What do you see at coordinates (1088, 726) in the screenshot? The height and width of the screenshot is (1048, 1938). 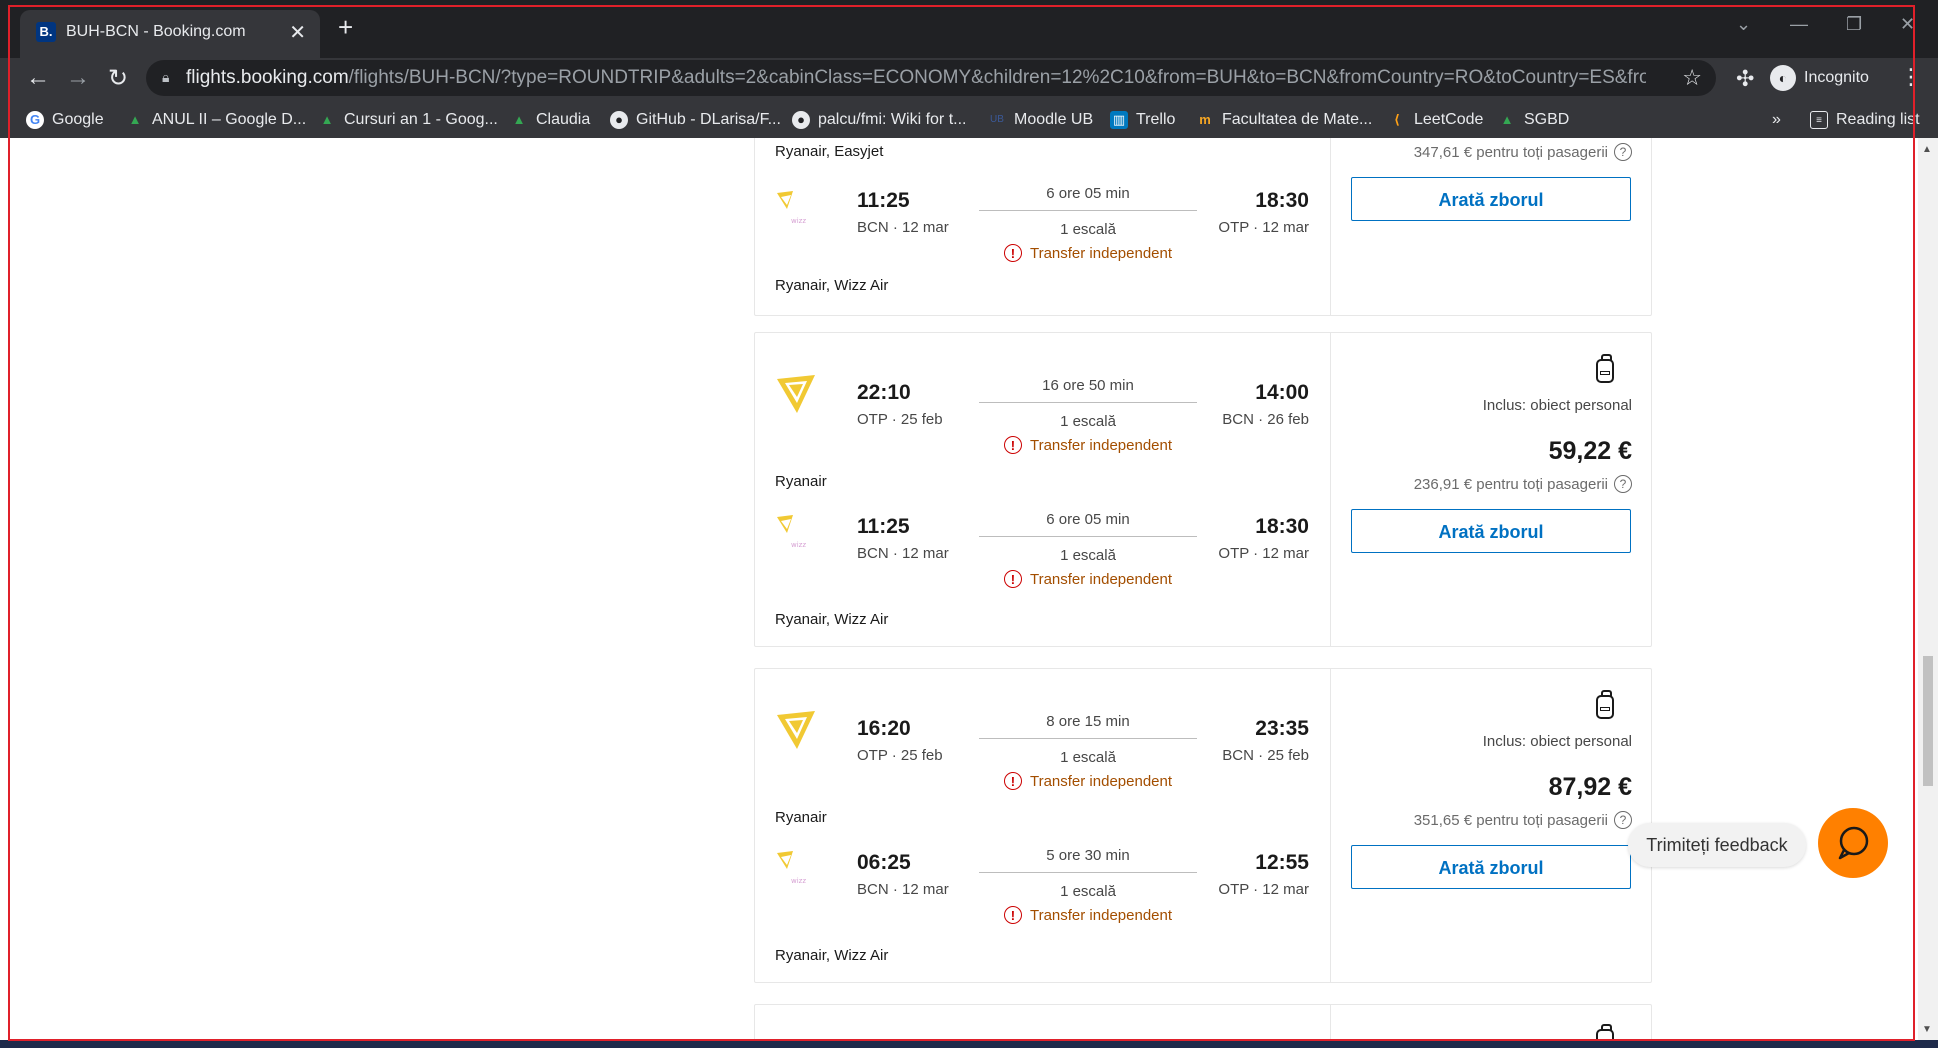 I see `flight-duration: 8 ore 15 min` at bounding box center [1088, 726].